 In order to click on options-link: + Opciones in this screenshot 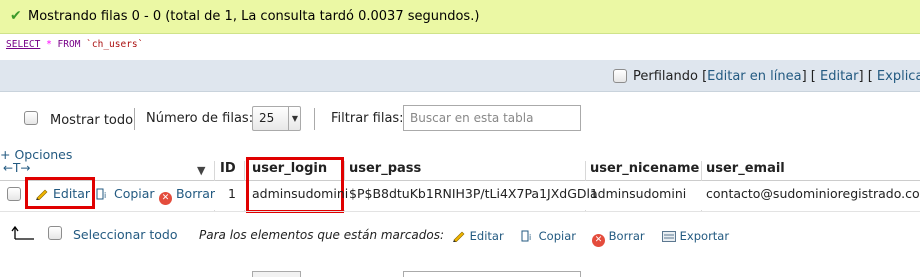, I will do `click(36, 154)`.